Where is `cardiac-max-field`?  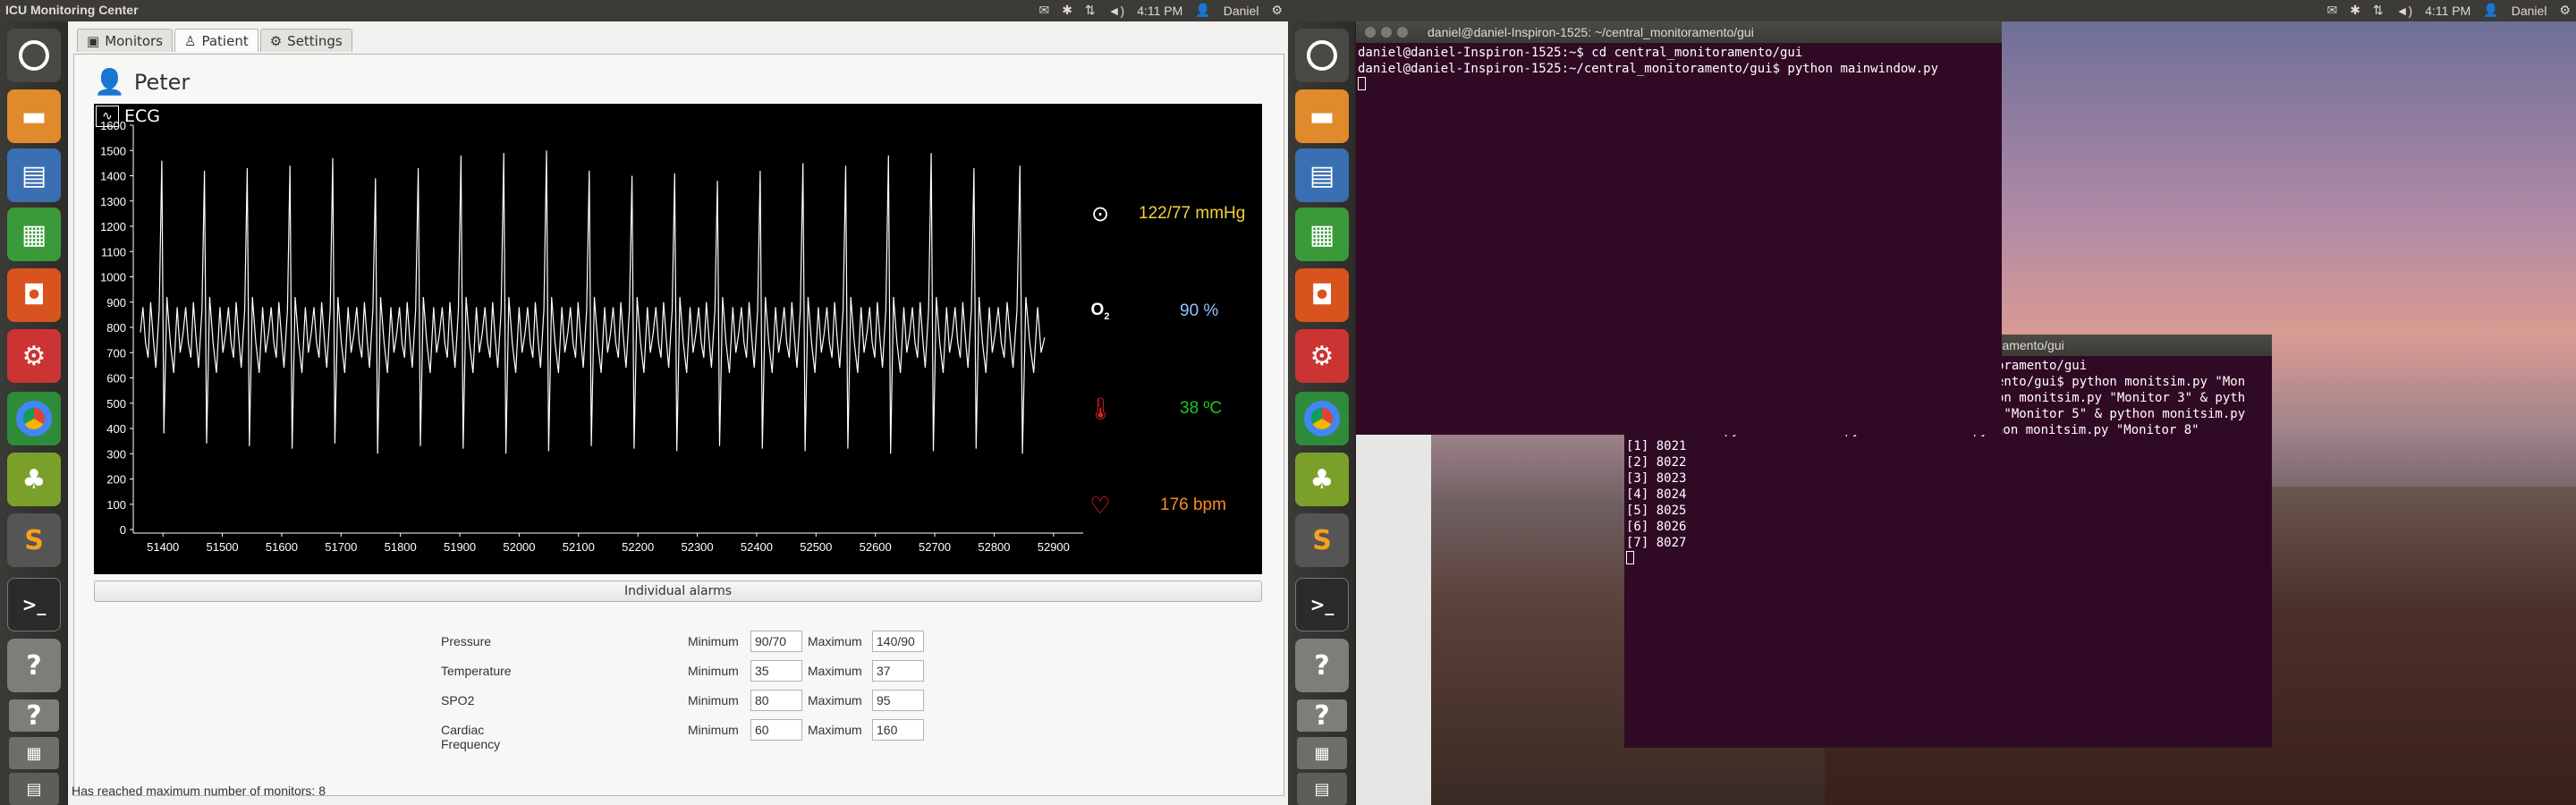
cardiac-max-field is located at coordinates (898, 730).